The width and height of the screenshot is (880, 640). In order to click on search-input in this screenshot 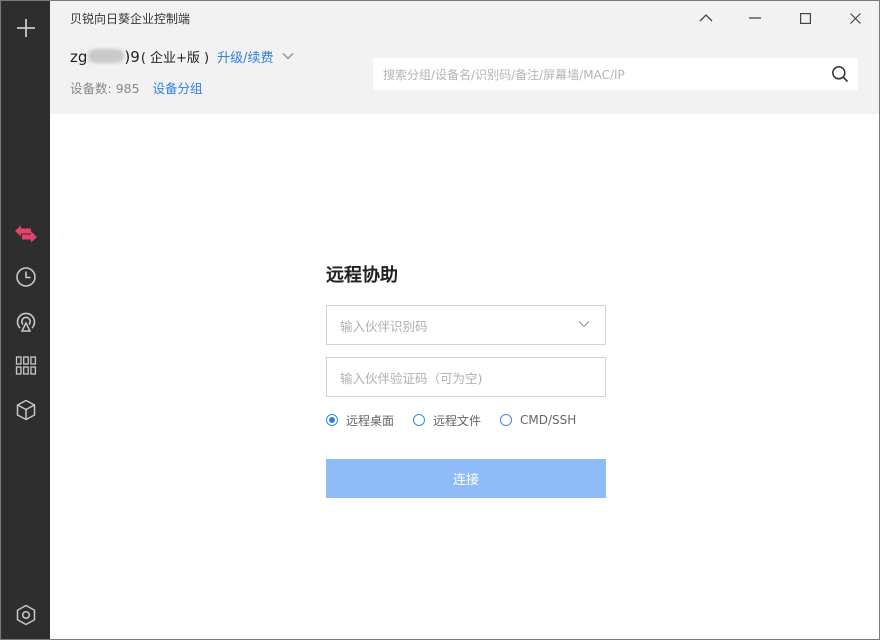, I will do `click(603, 75)`.